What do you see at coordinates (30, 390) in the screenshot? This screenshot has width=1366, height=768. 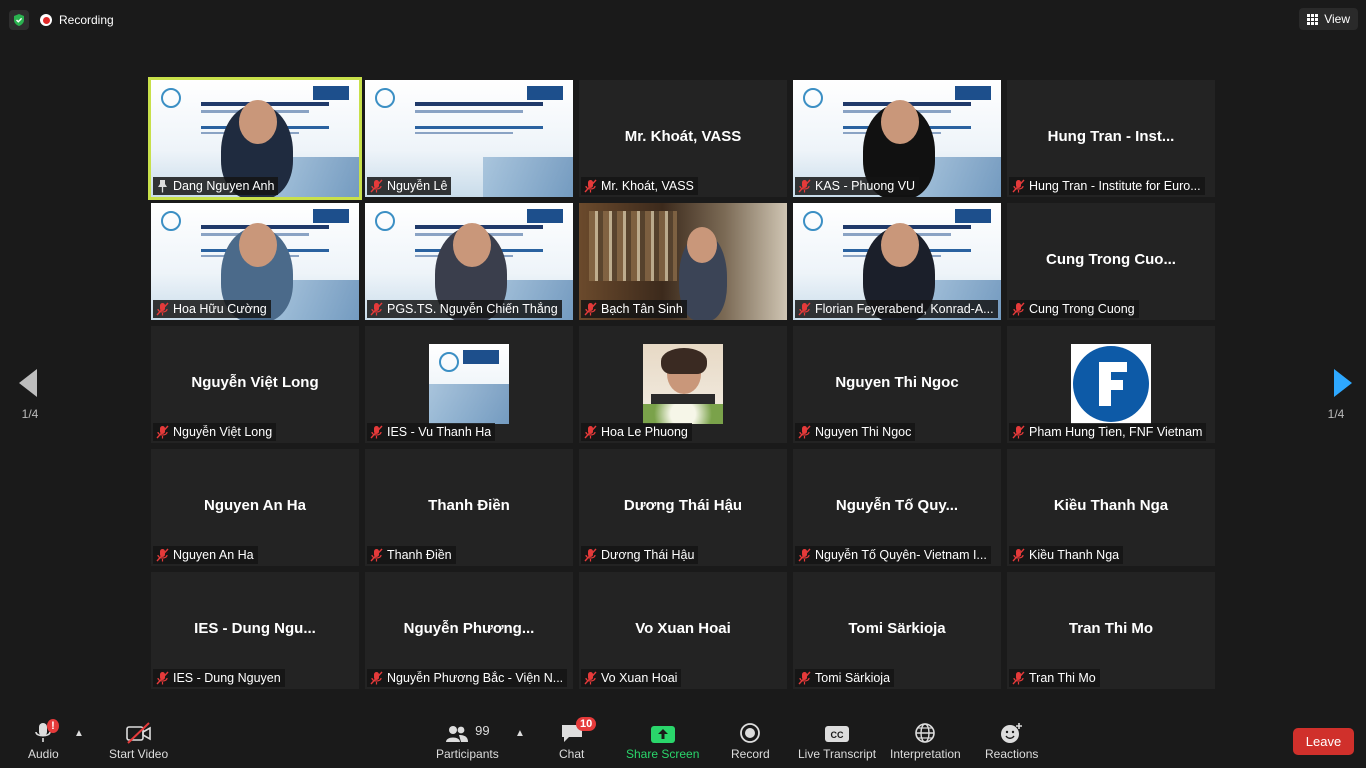 I see `previous-page-button: 1/4` at bounding box center [30, 390].